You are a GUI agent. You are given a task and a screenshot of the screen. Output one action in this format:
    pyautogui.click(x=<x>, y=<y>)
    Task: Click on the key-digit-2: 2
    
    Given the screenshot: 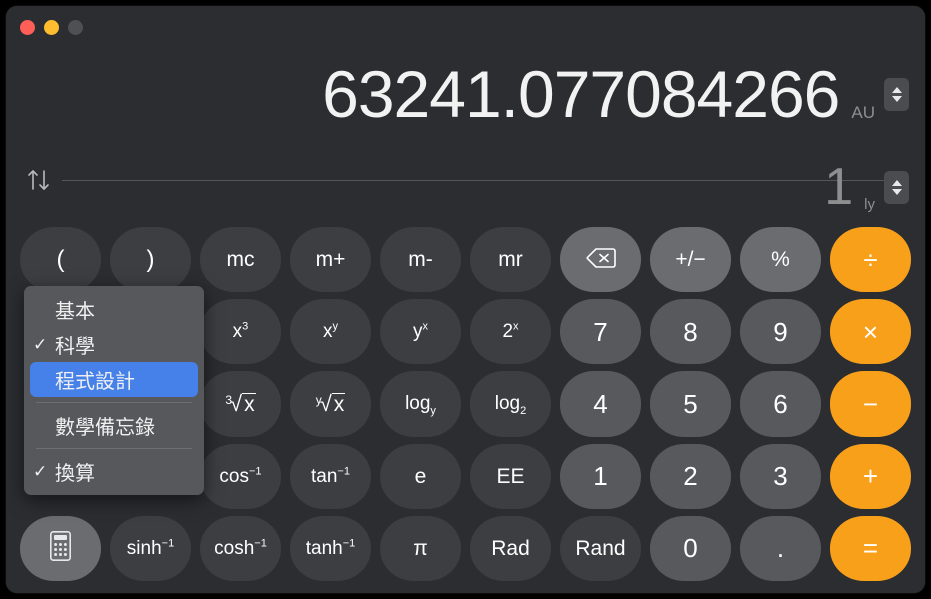 What is the action you would take?
    pyautogui.click(x=690, y=476)
    